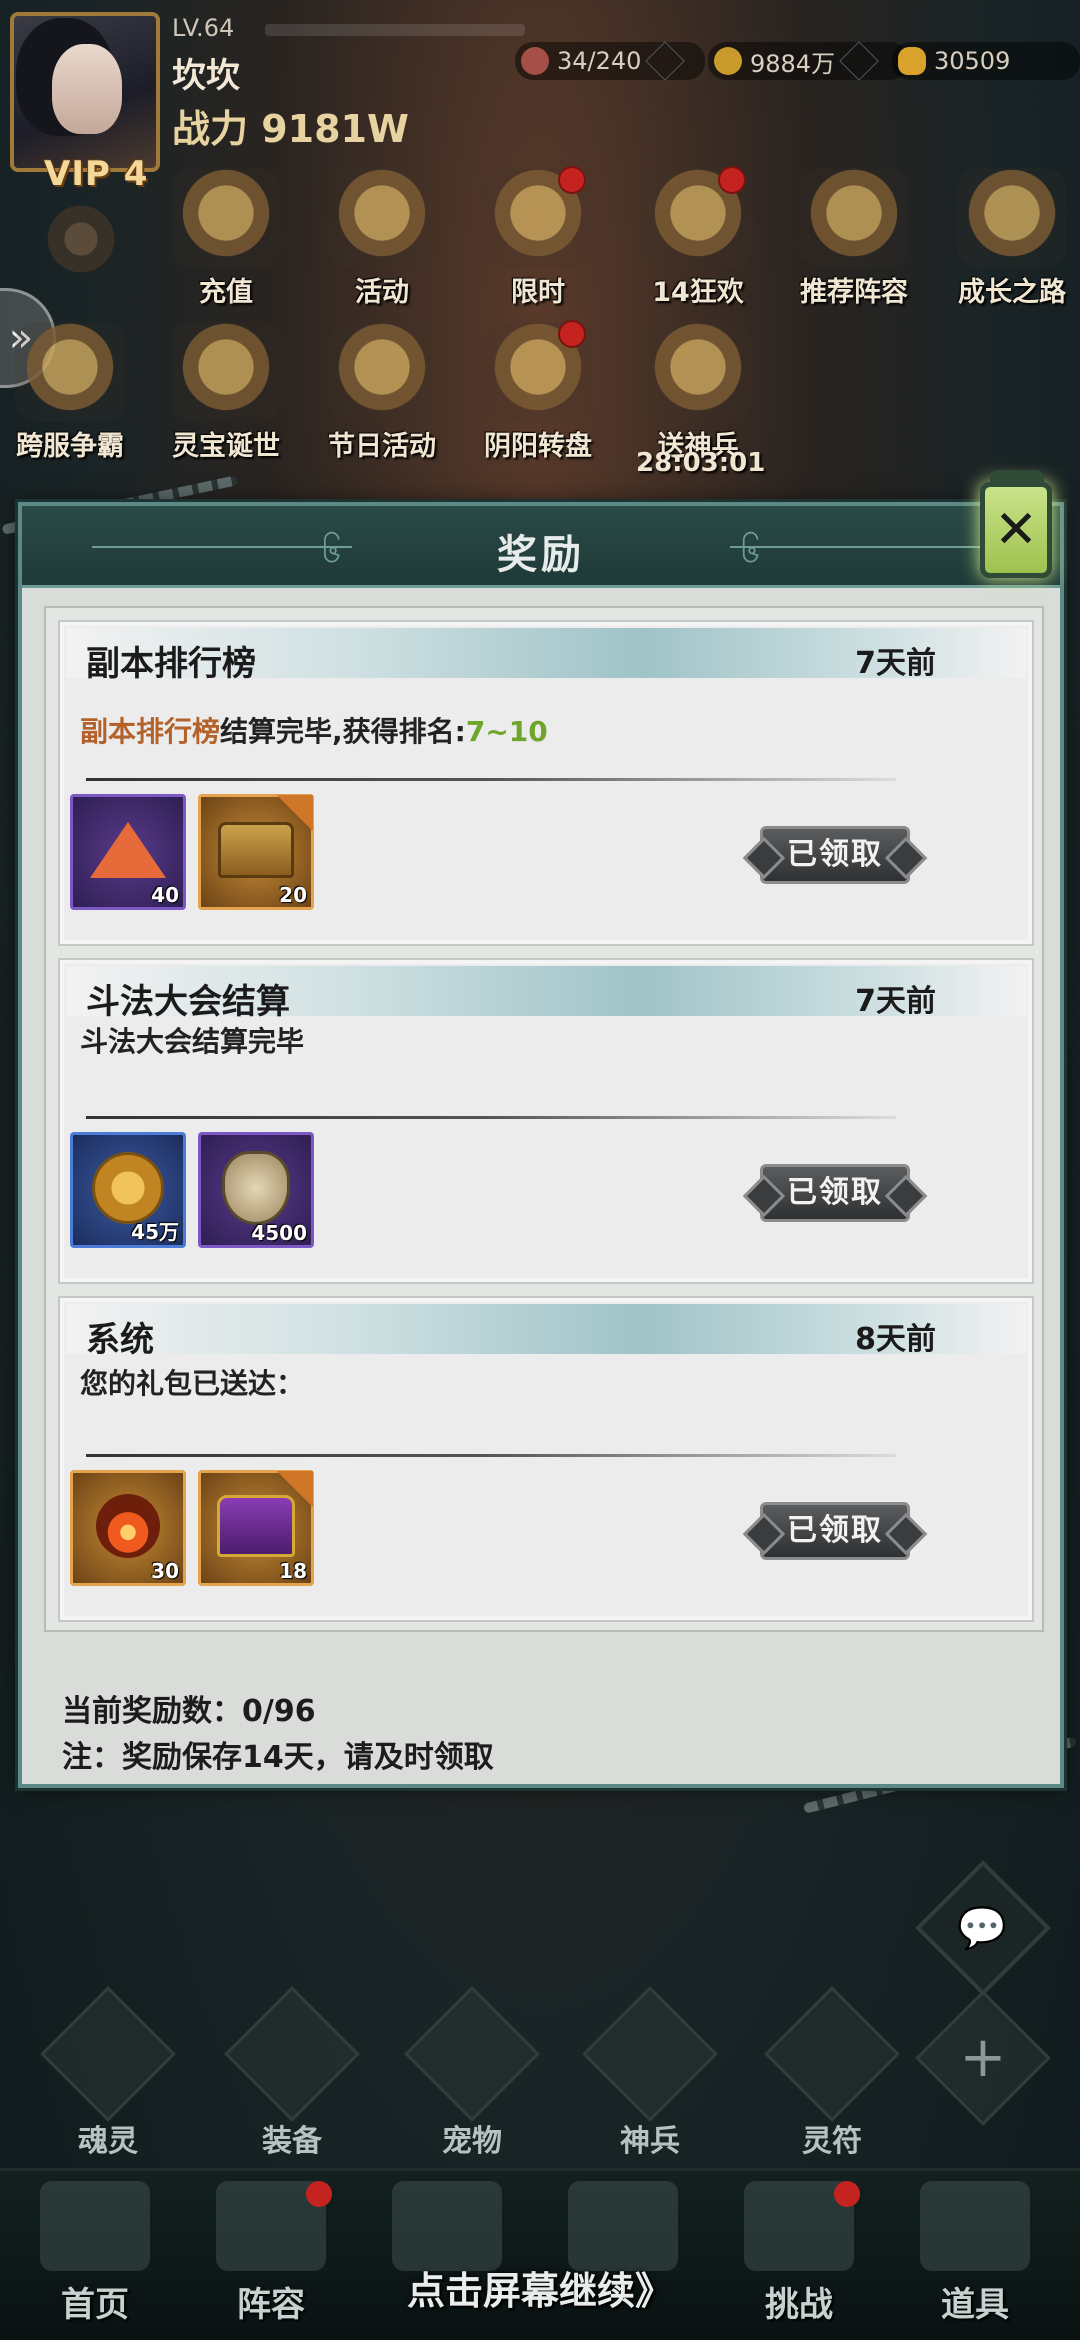  Describe the element at coordinates (1011, 243) in the screenshot. I see `activity-growth-path: 成长之路` at that location.